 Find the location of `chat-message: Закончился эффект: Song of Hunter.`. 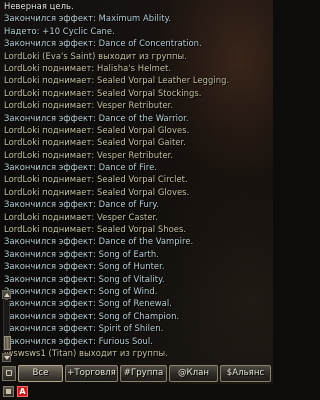

chat-message: Закончился эффект: Song of Hunter. is located at coordinates (84, 266).